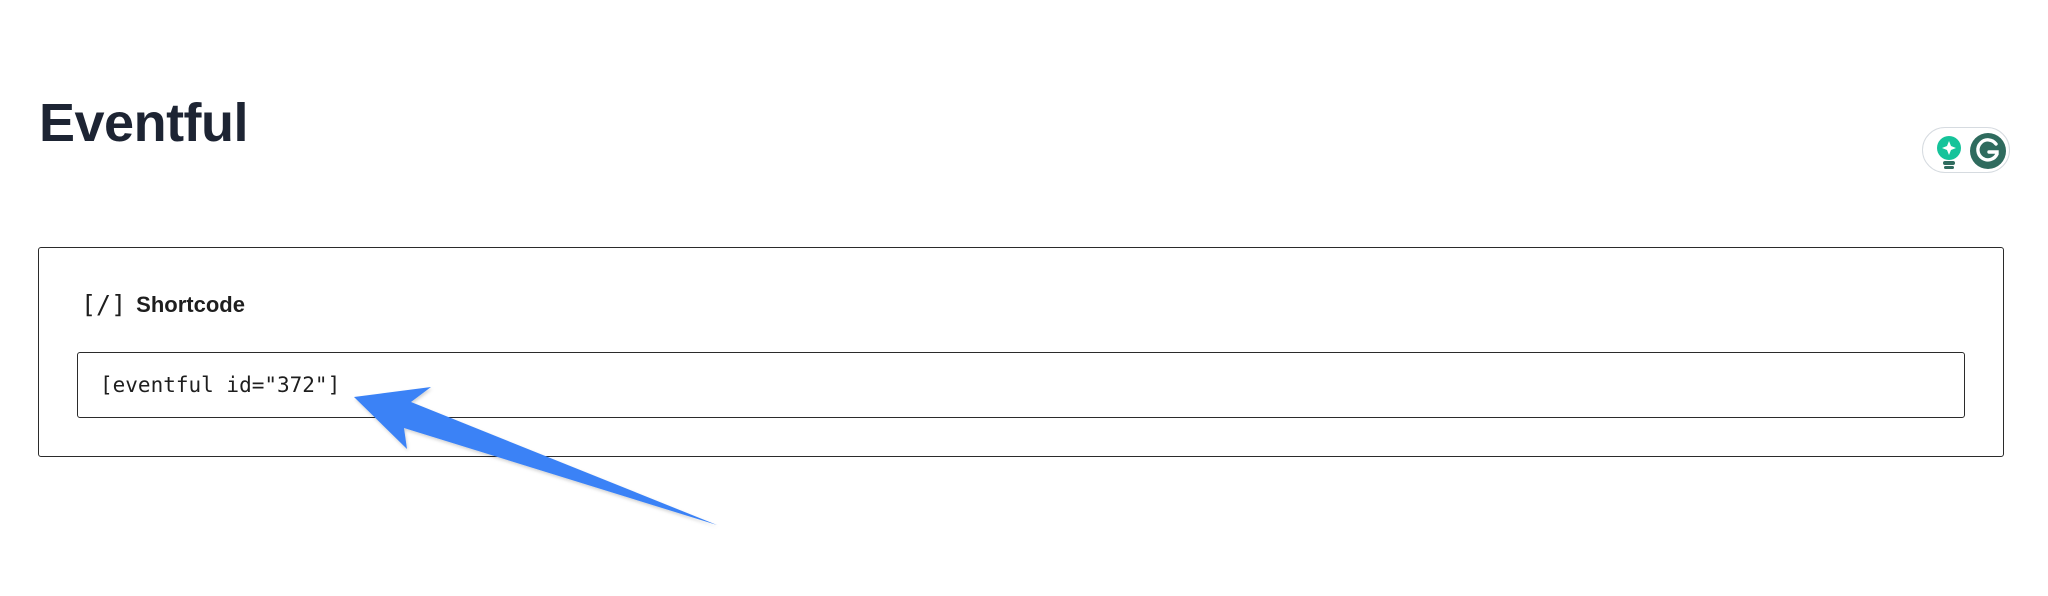  Describe the element at coordinates (1949, 152) in the screenshot. I see `lightbulb-icon` at that location.